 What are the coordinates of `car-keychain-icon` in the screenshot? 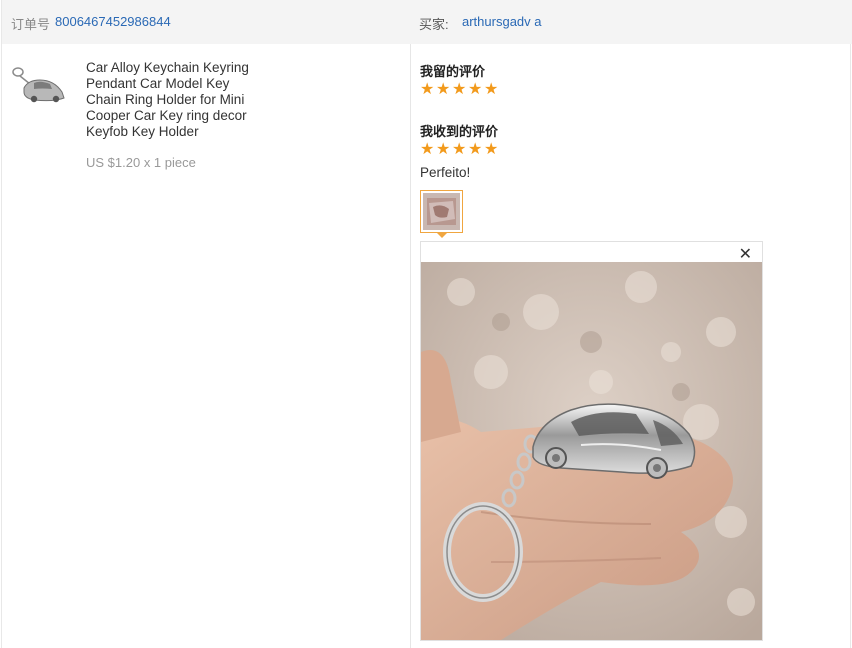 It's located at (39, 86).